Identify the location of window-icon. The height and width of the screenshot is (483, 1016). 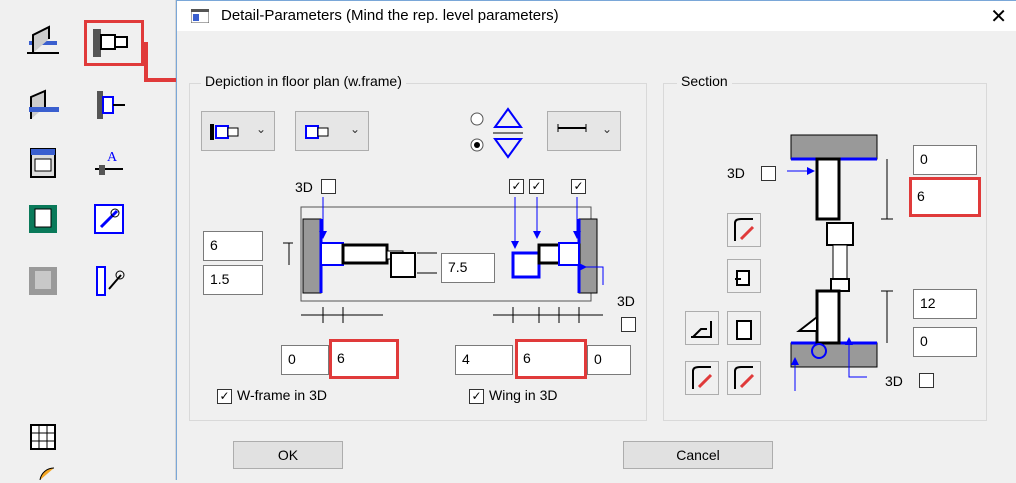
(200, 16).